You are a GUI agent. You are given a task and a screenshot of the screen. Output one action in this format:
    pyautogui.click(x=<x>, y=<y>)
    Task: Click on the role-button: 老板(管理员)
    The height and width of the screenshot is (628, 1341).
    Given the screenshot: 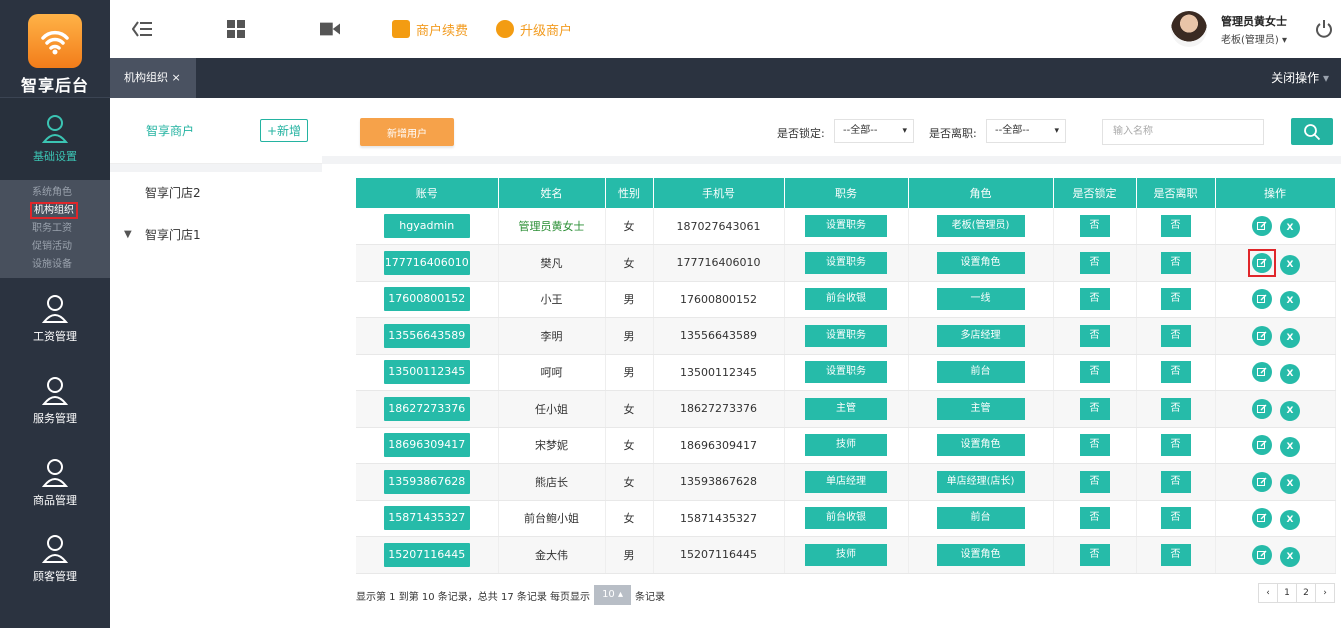 What is the action you would take?
    pyautogui.click(x=980, y=226)
    